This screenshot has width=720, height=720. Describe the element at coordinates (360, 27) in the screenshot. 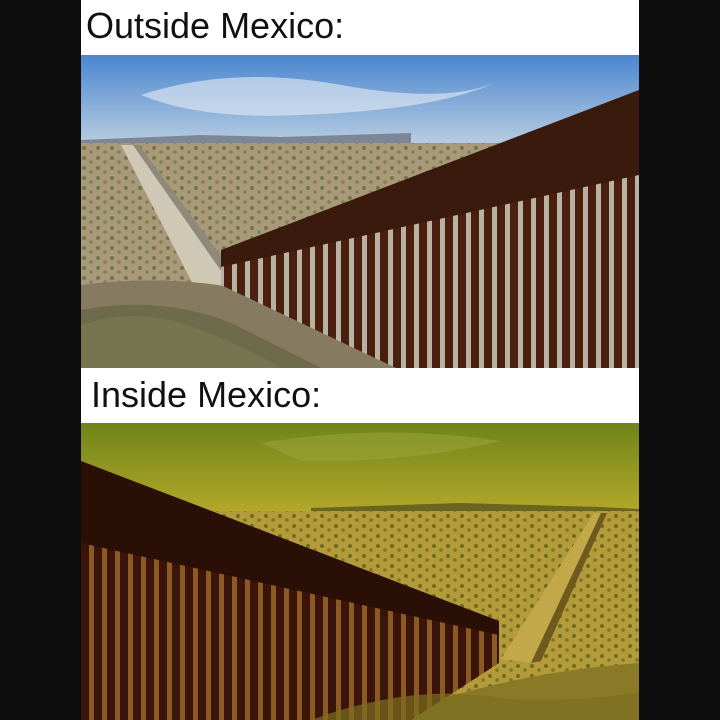

I see `top-caption: Outside Mexico:` at that location.